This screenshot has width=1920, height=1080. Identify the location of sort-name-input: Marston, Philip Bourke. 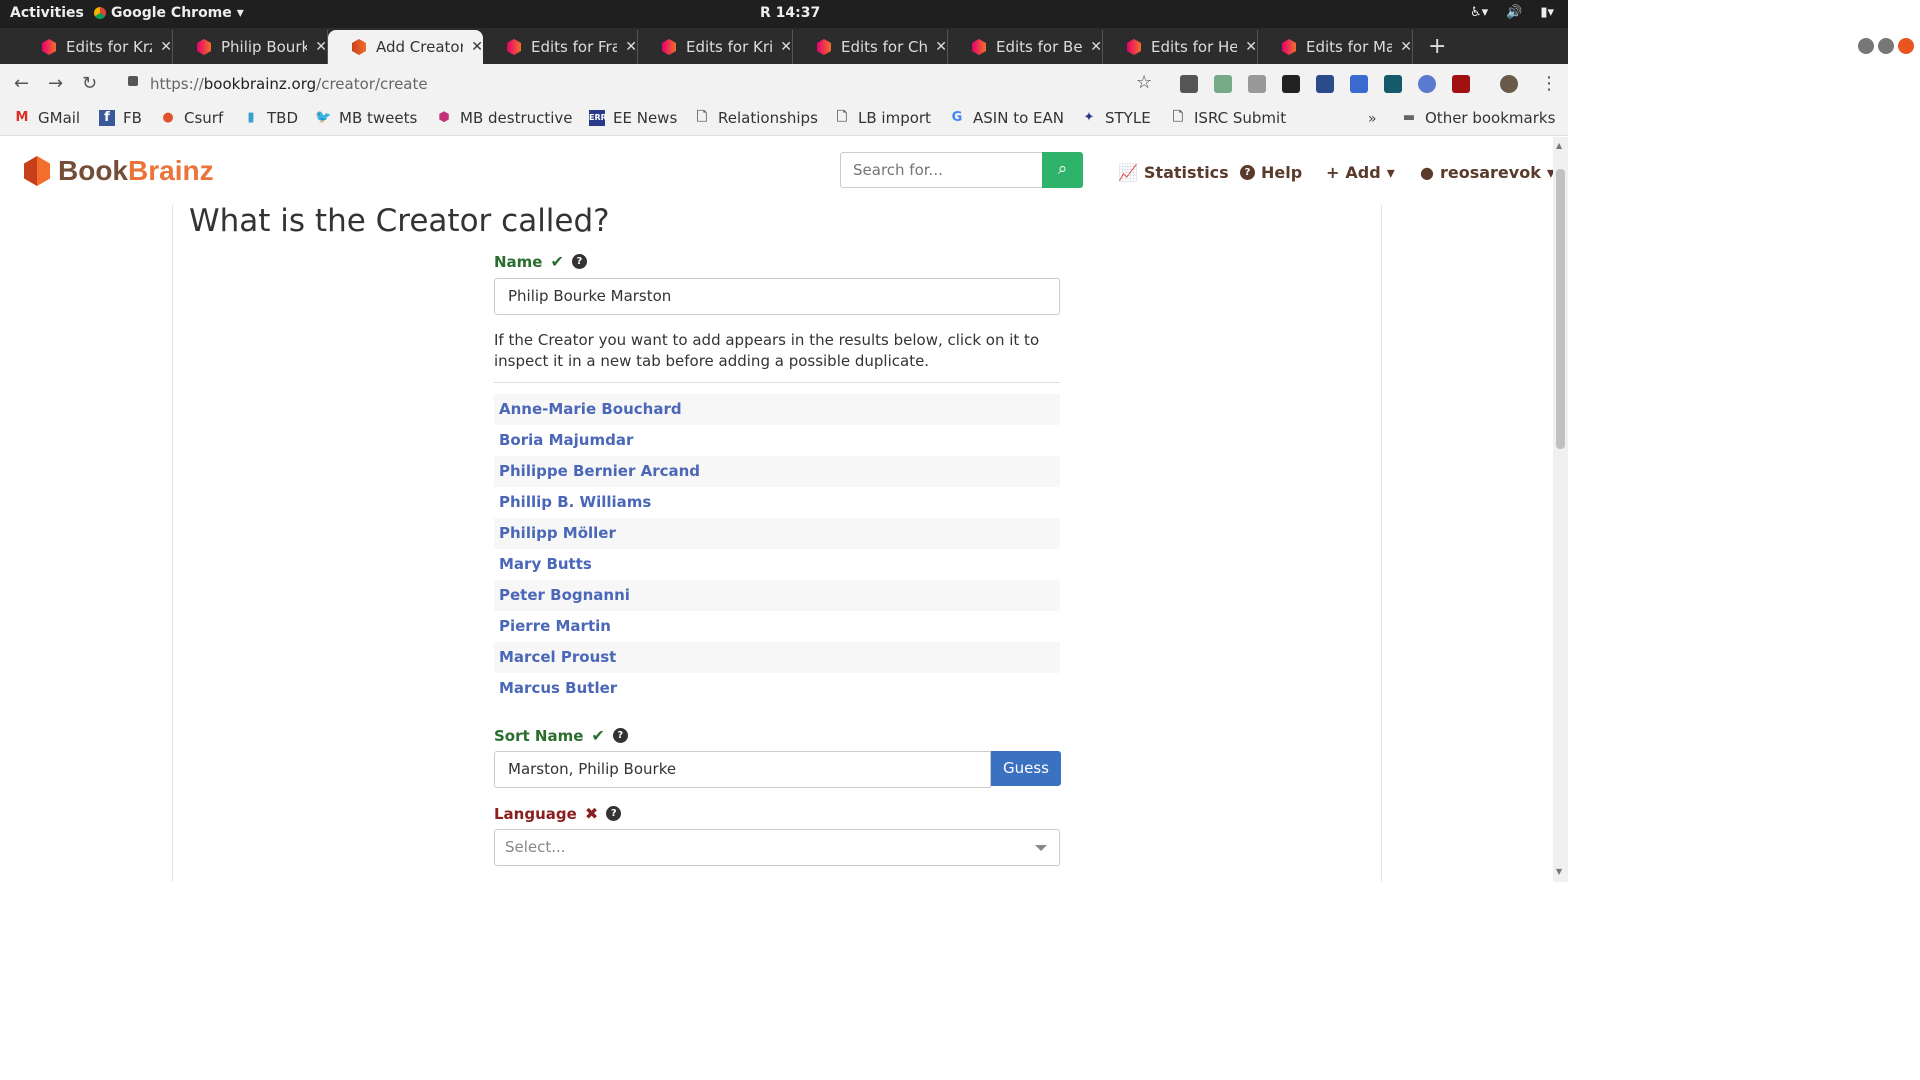
(742, 769).